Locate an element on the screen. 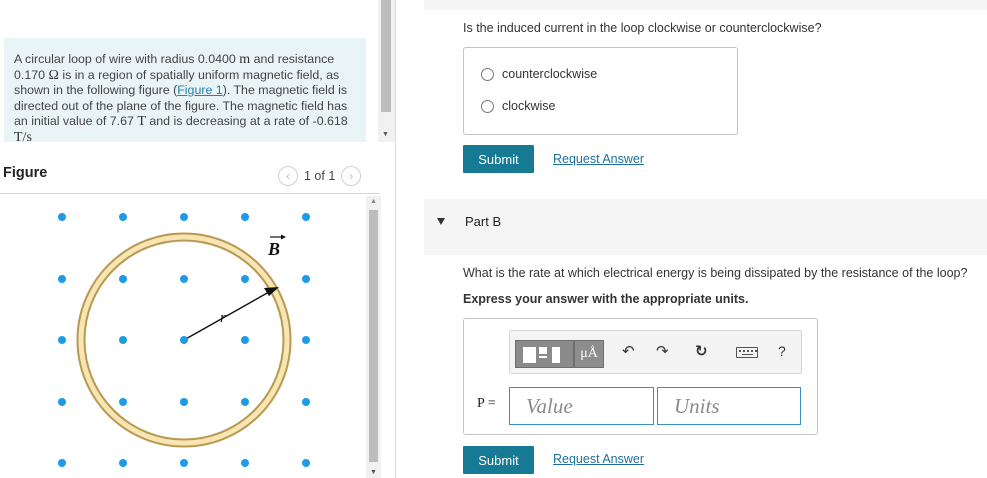 This screenshot has height=478, width=987. value-input: Value is located at coordinates (581, 406).